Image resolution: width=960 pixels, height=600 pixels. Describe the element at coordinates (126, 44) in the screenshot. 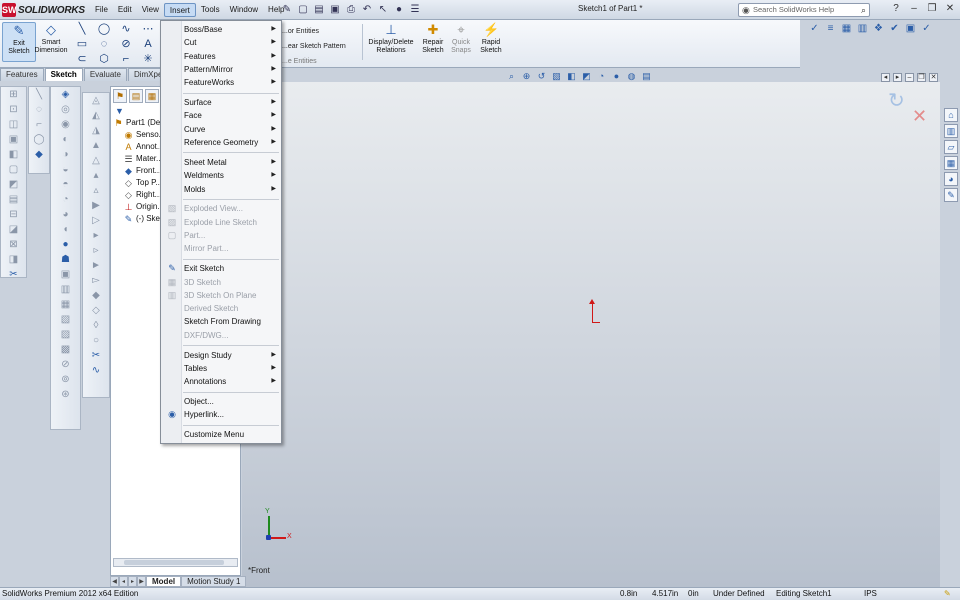

I see `ellipse-icon: ⊘` at that location.